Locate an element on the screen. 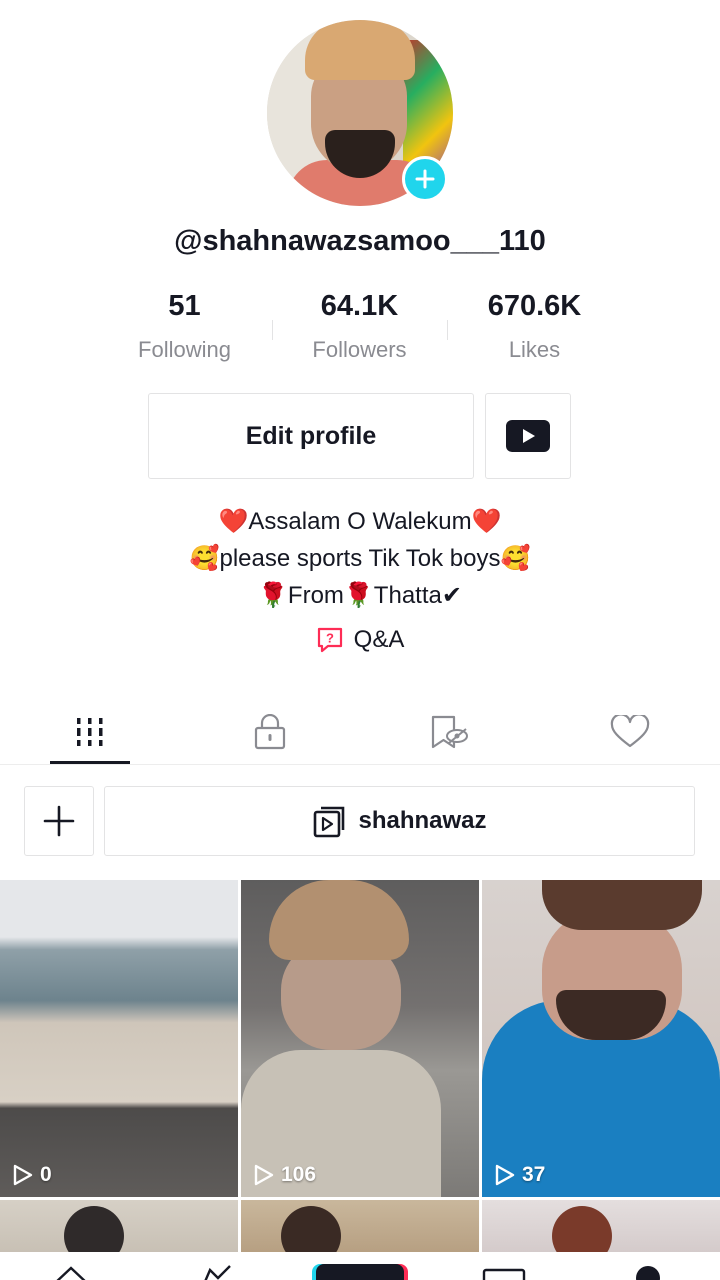 The image size is (720, 1280). stat-label: Followers is located at coordinates (359, 349).